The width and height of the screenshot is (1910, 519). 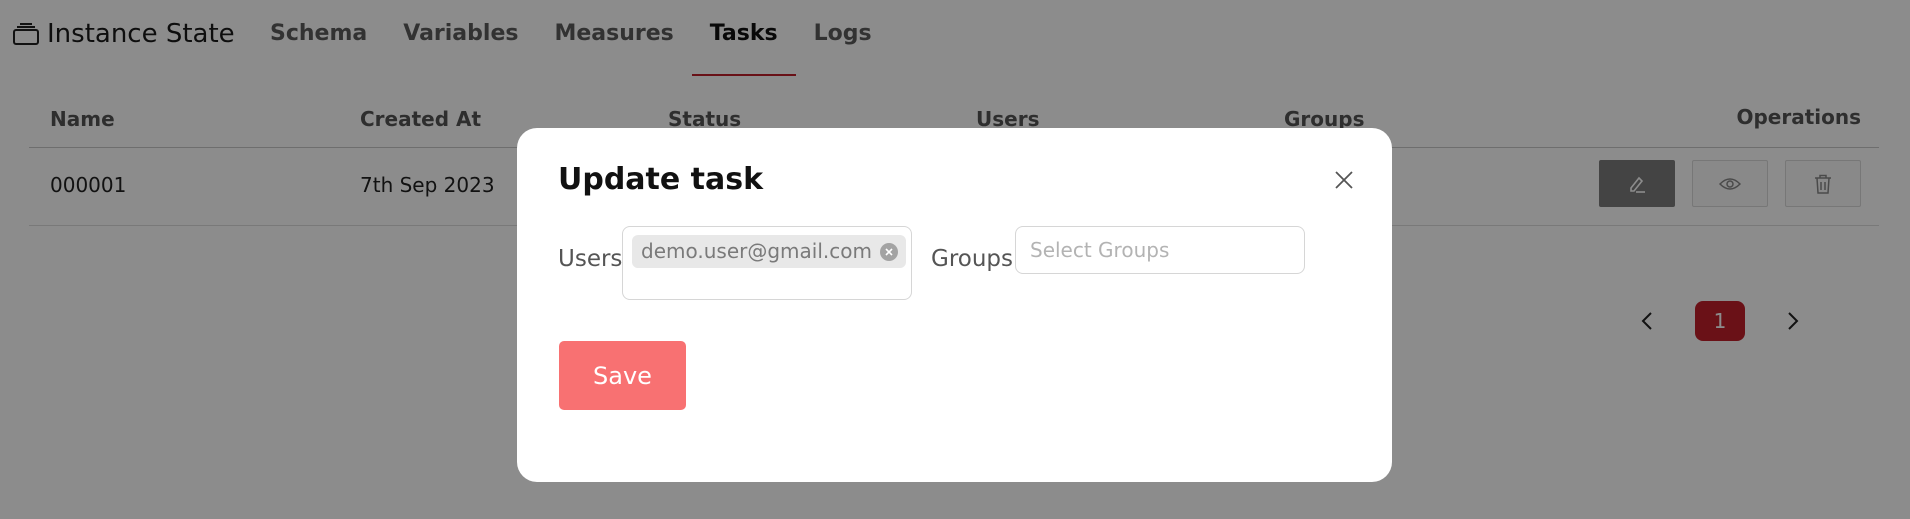 What do you see at coordinates (590, 259) in the screenshot?
I see `users-label: Users` at bounding box center [590, 259].